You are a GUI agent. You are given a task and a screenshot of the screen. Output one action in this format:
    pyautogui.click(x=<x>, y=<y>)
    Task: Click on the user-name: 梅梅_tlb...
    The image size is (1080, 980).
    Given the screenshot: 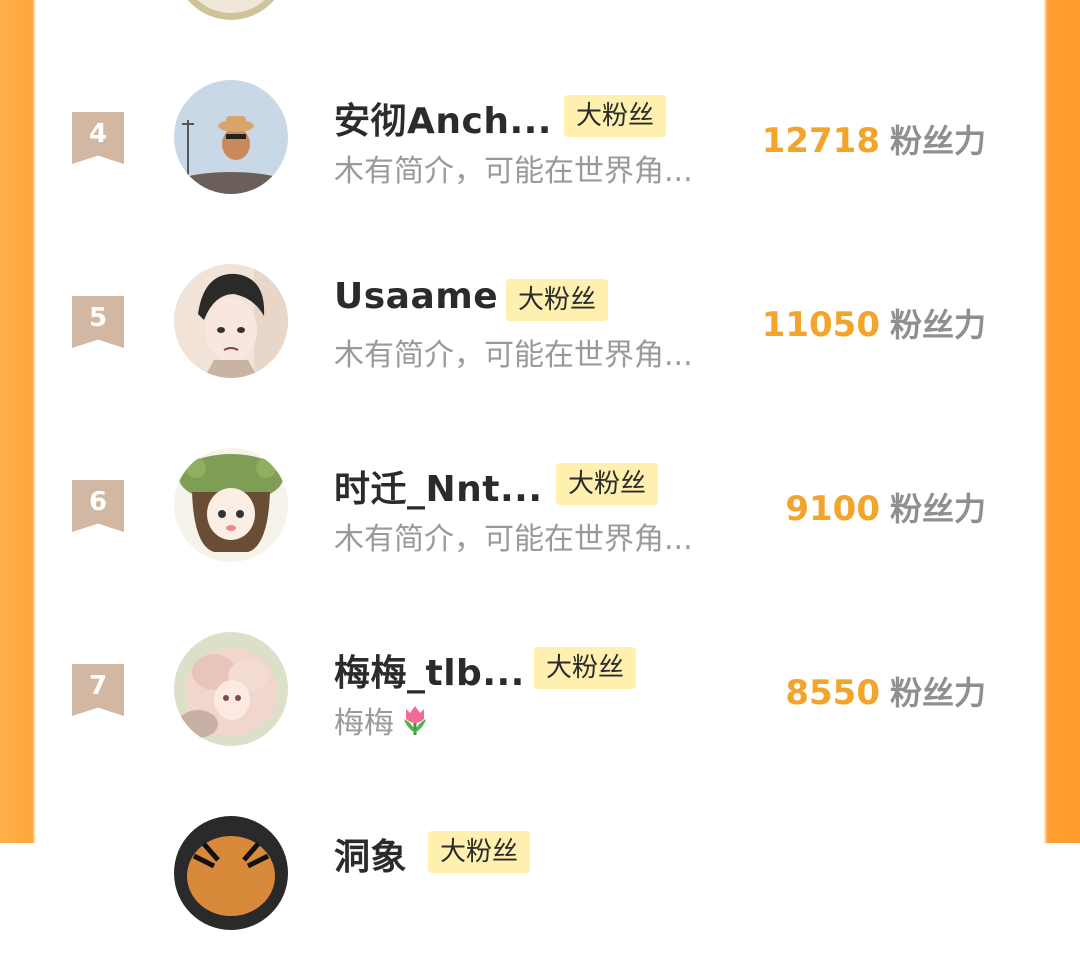 What is the action you would take?
    pyautogui.click(x=429, y=670)
    